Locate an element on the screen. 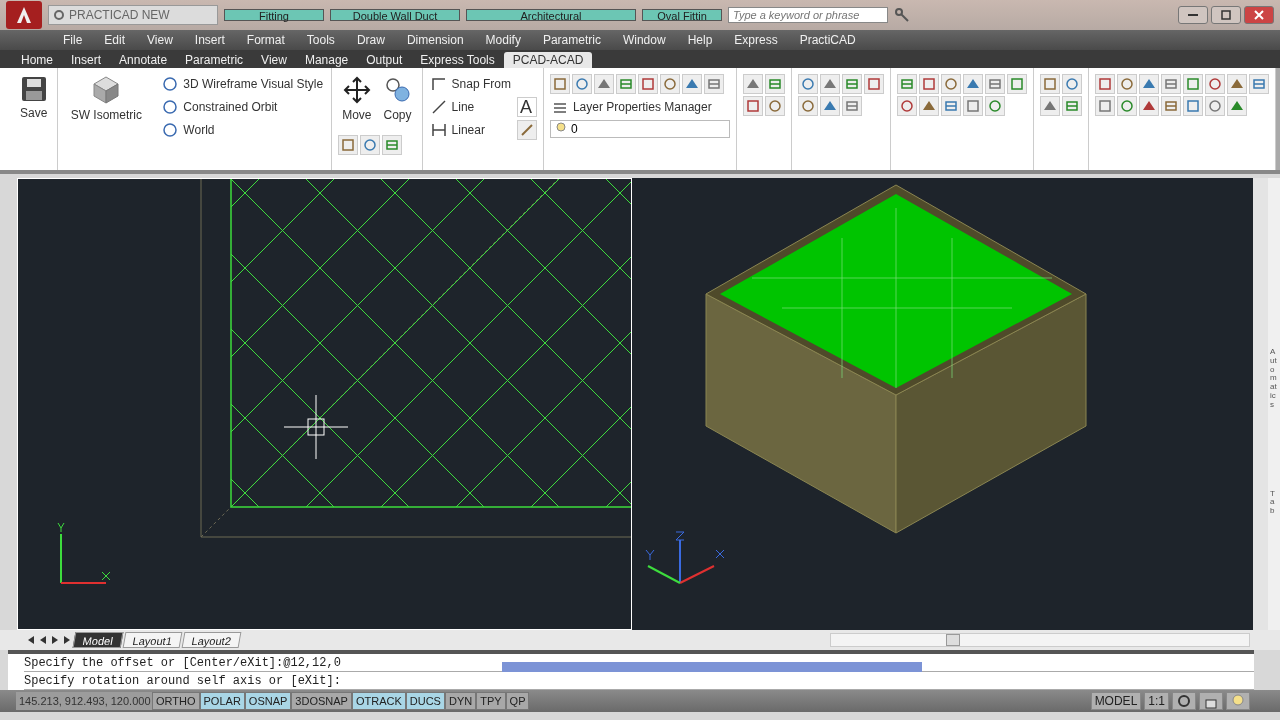  ribbon-tab: Output is located at coordinates (384, 60).